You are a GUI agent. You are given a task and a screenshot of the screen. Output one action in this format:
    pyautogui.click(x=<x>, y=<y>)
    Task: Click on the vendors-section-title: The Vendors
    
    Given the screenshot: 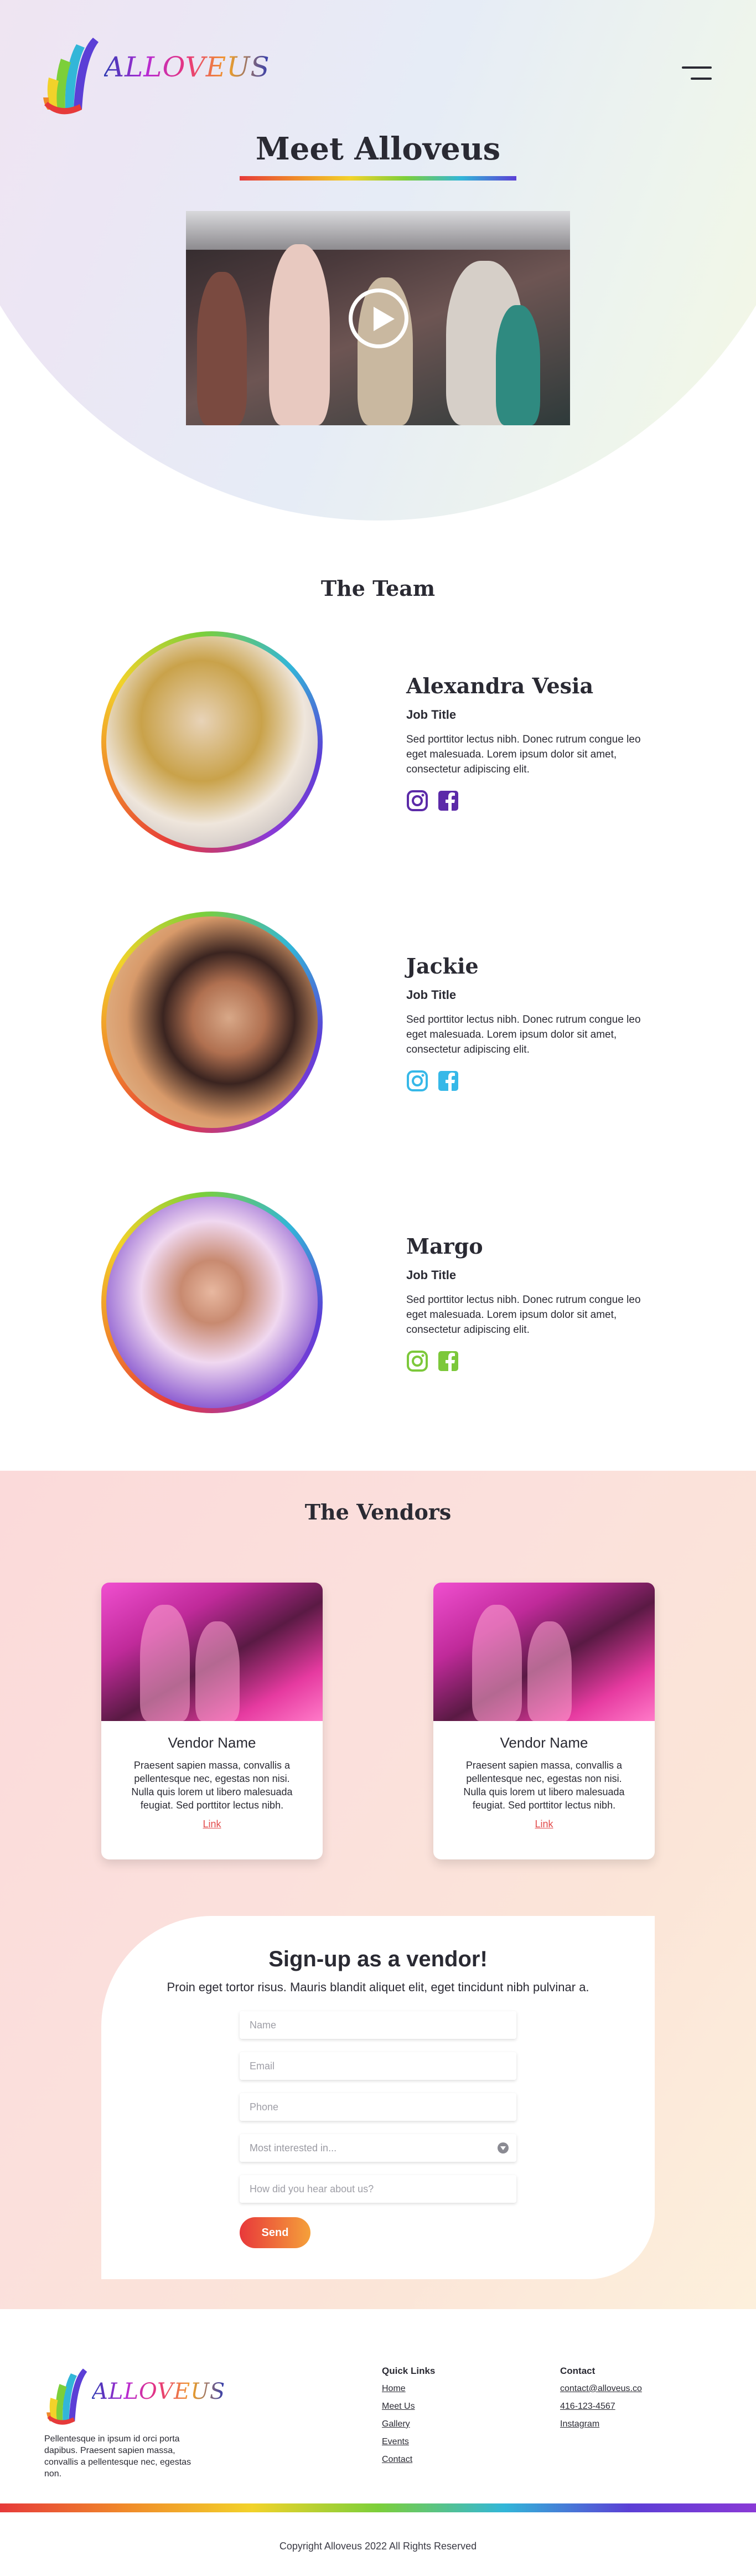 What is the action you would take?
    pyautogui.click(x=378, y=1512)
    